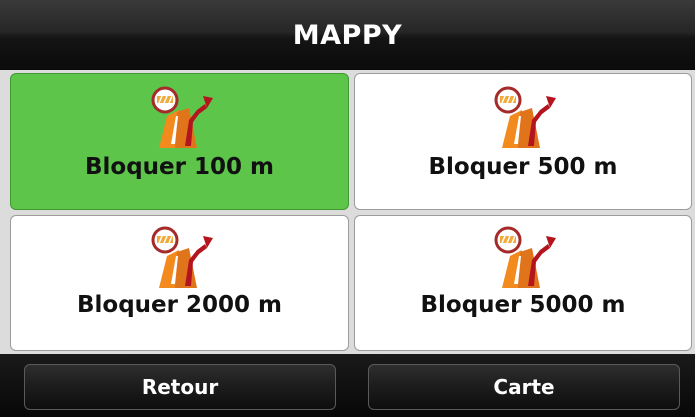  I want to click on option-label: Bloquer 2000 m, so click(179, 305).